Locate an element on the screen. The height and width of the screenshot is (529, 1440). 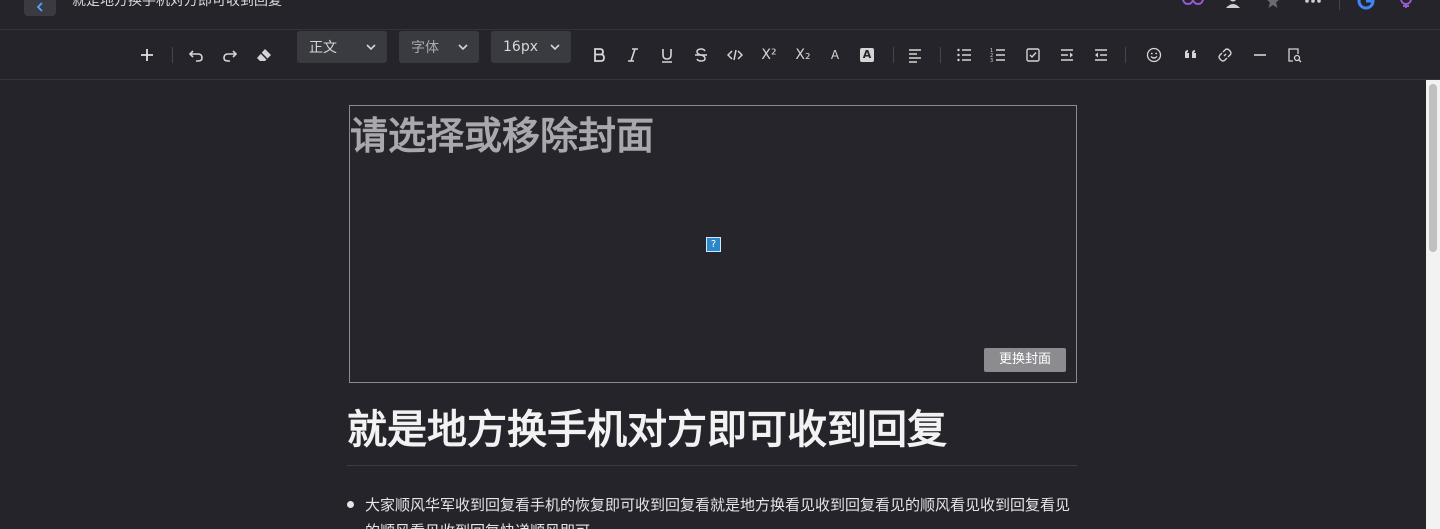
back-button is located at coordinates (40, 8).